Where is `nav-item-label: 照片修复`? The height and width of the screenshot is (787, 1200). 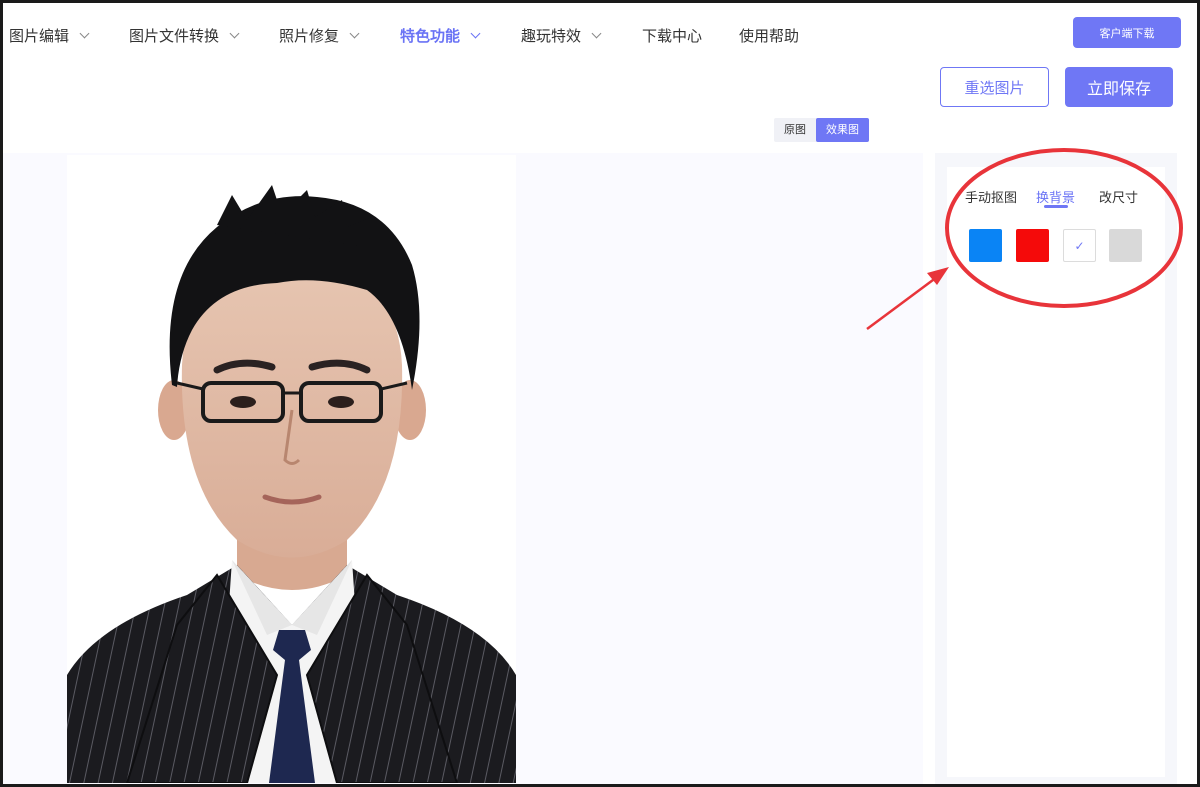 nav-item-label: 照片修复 is located at coordinates (309, 36).